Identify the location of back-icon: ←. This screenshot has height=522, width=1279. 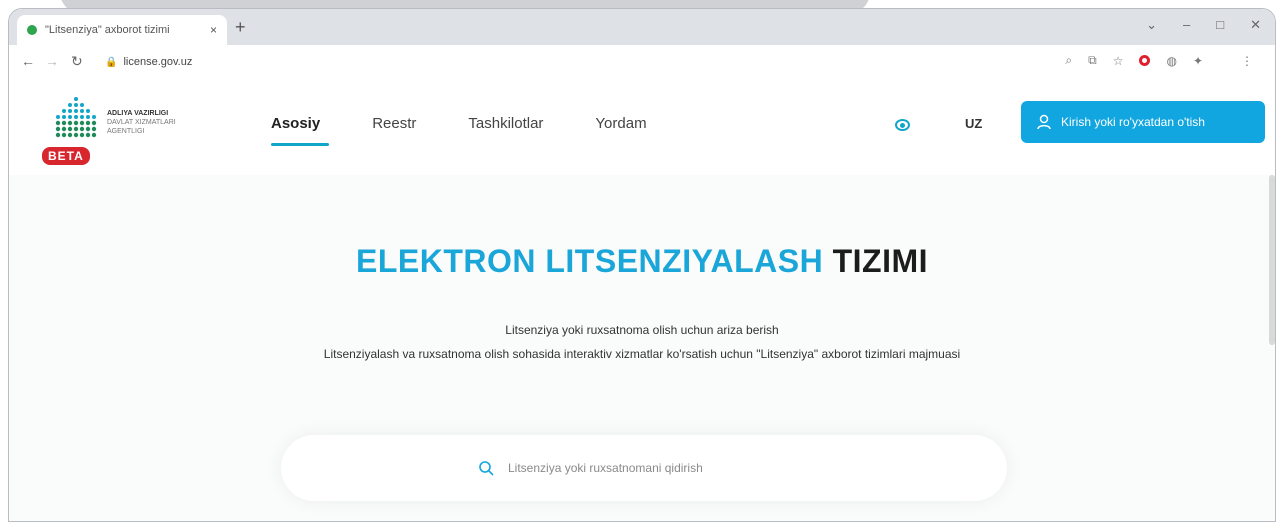
(28, 61).